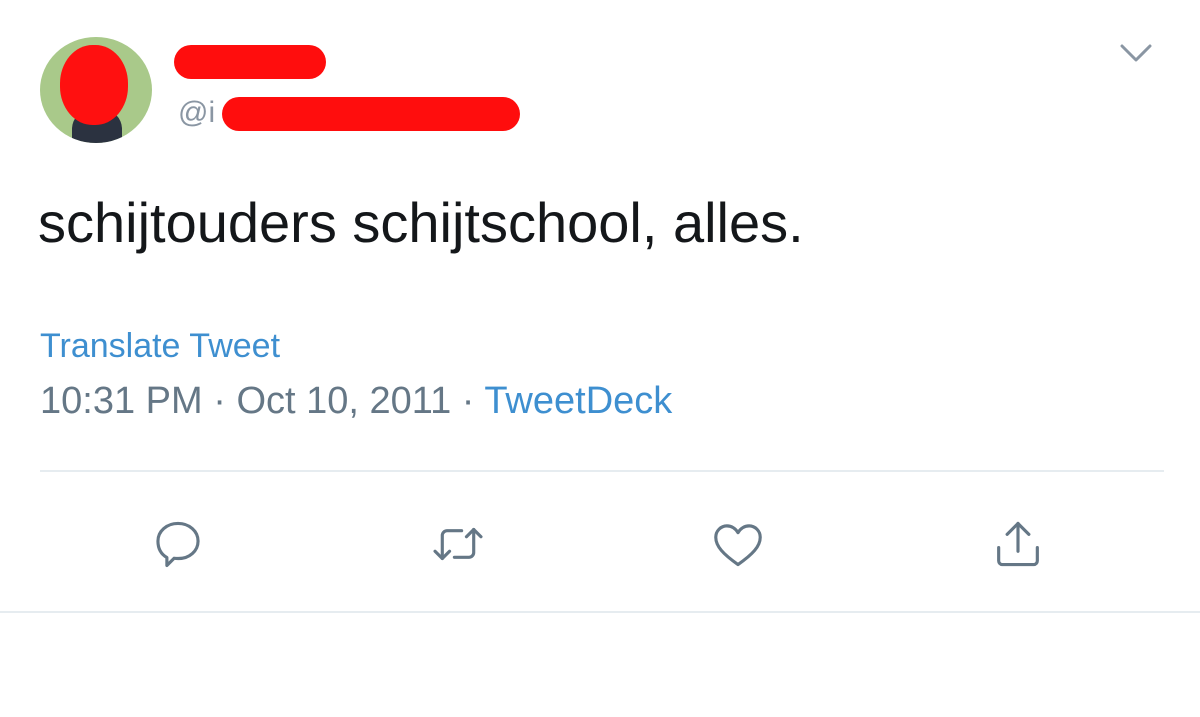 This screenshot has height=717, width=1200. I want to click on reply-icon, so click(178, 544).